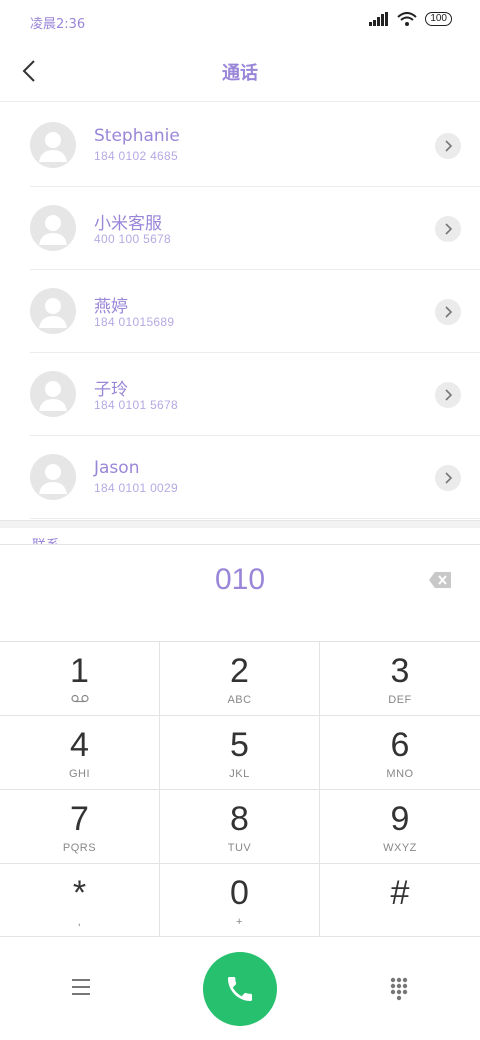  I want to click on contact-number: 400 100 5678, so click(133, 239).